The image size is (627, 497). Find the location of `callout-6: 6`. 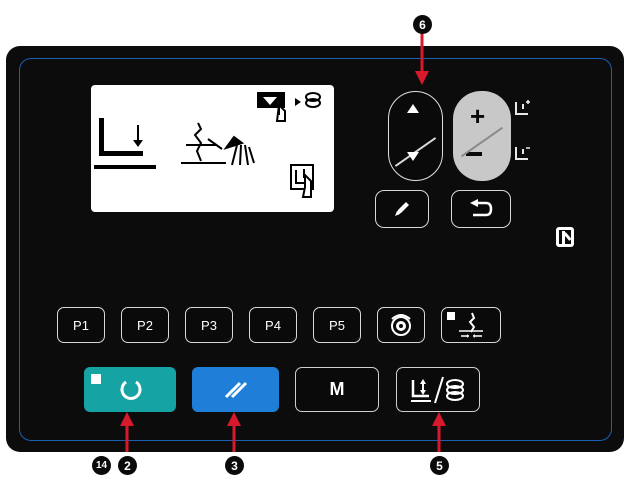

callout-6: 6 is located at coordinates (422, 24).